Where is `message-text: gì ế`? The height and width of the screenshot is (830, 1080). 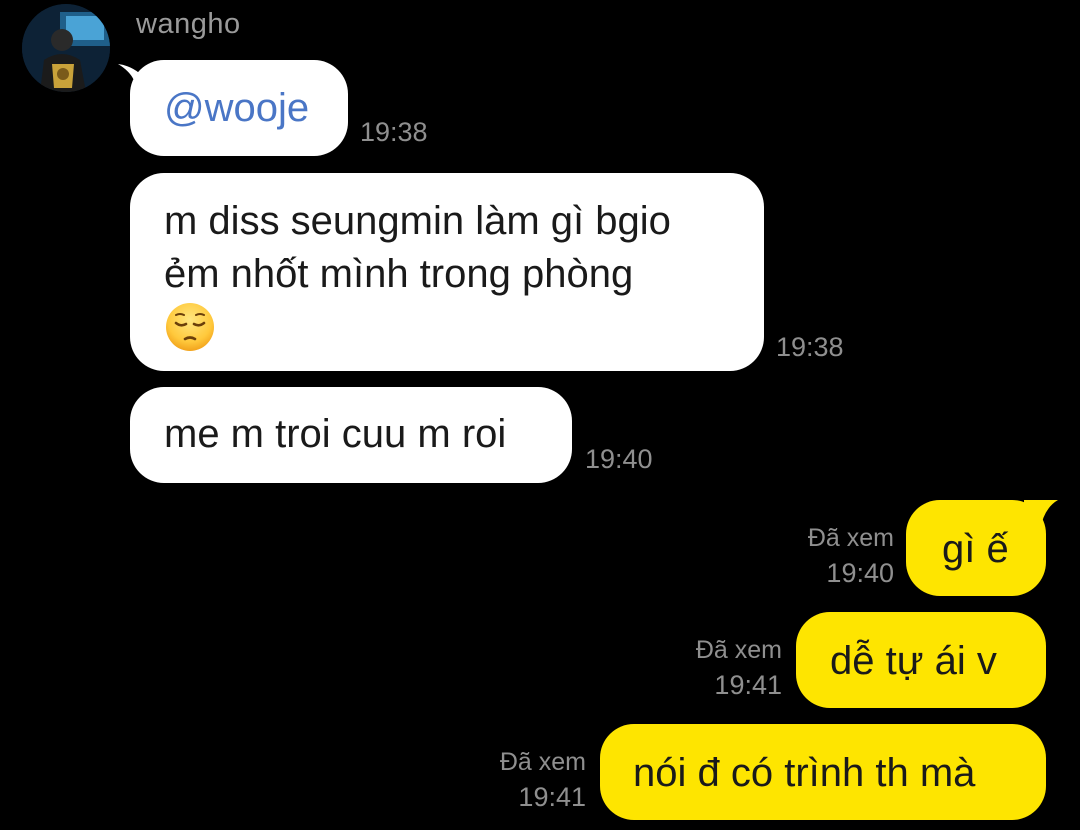 message-text: gì ế is located at coordinates (975, 549).